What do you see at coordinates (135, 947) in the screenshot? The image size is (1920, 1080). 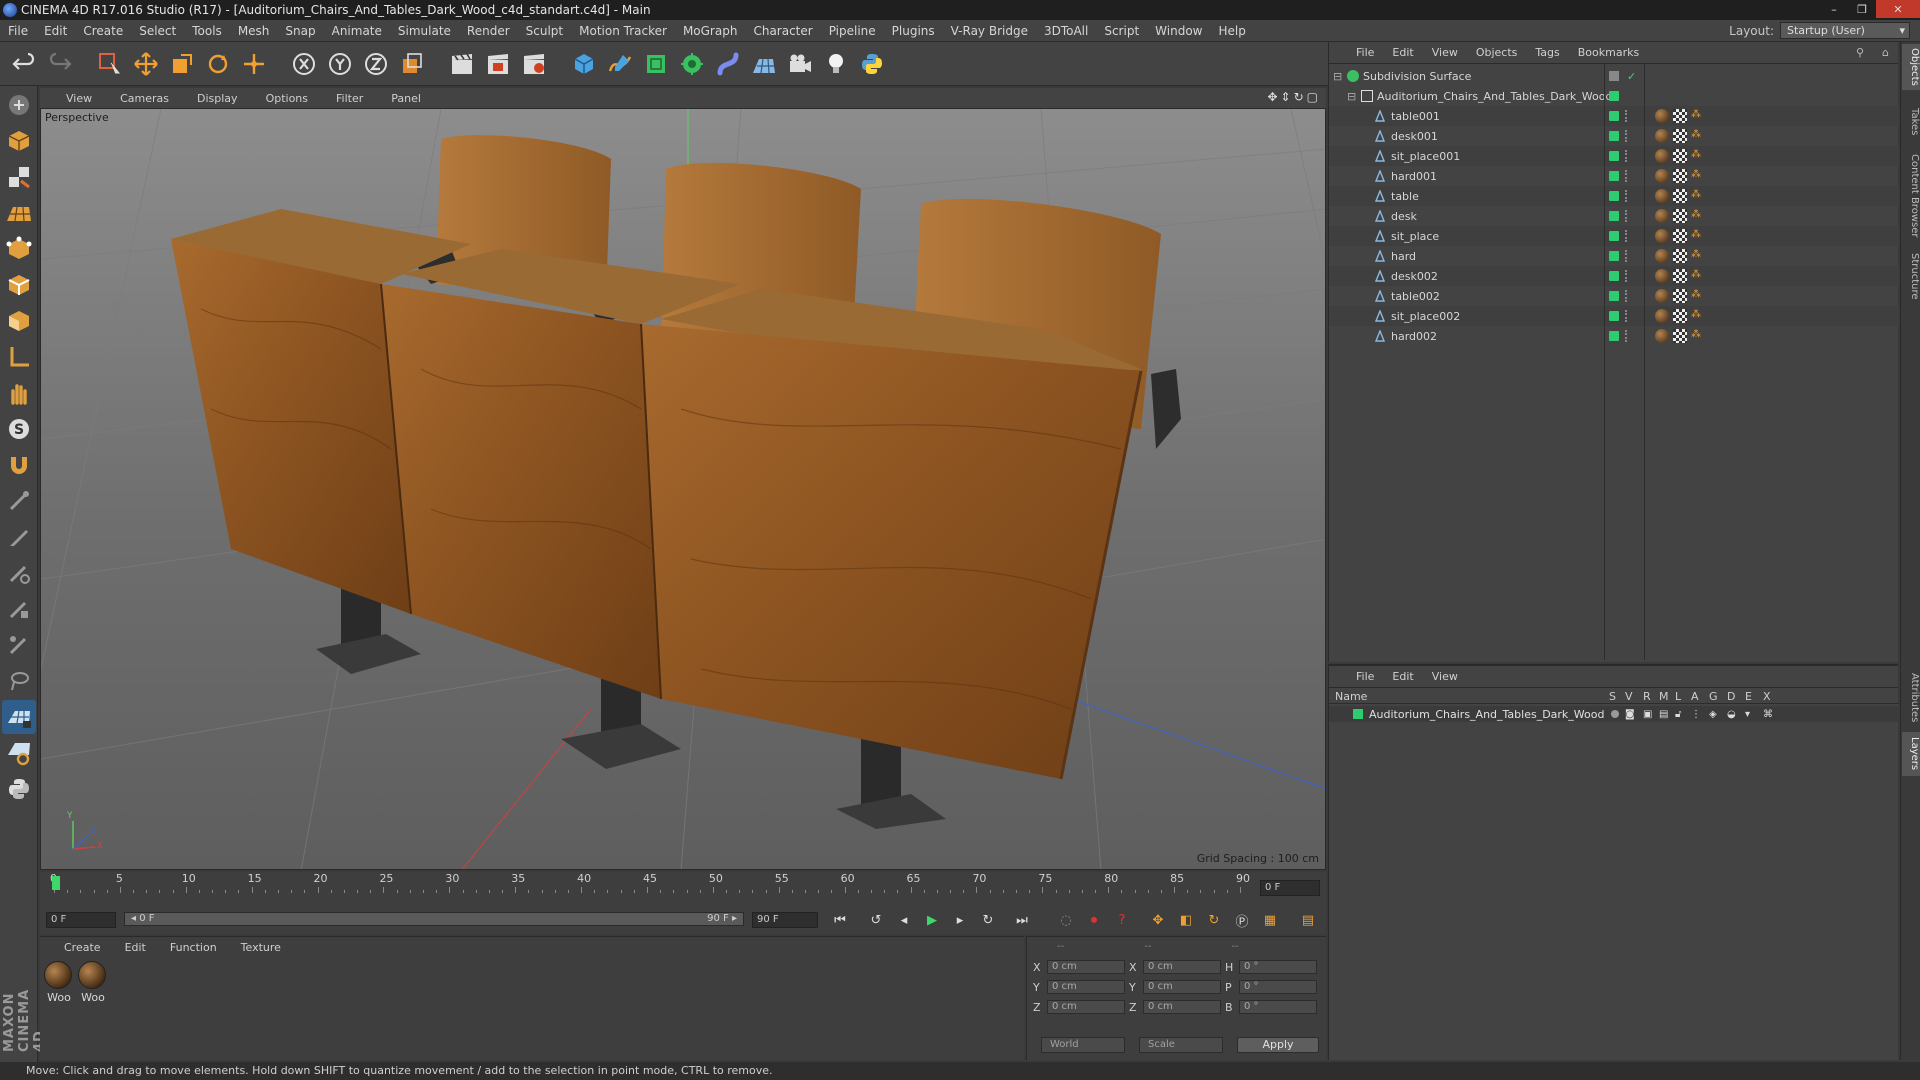 I see `material-menu-edit: Edit` at bounding box center [135, 947].